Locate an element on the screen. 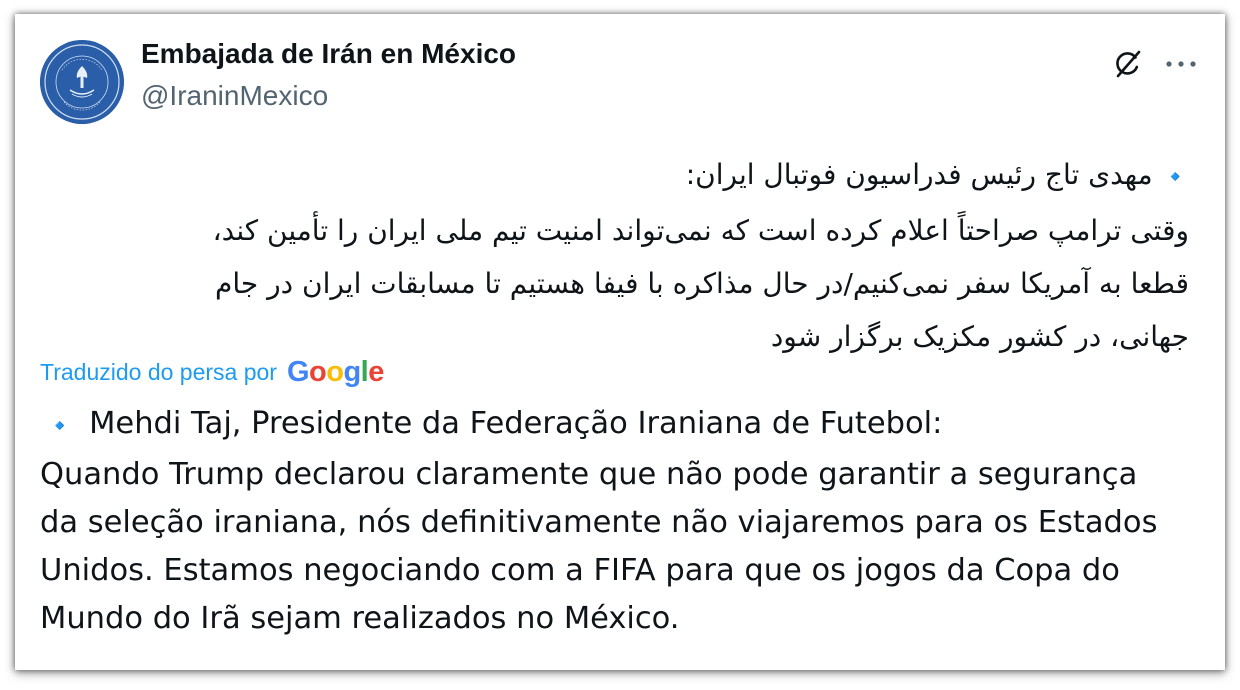 The image size is (1240, 690). embassy-seal-avatar is located at coordinates (82, 82).